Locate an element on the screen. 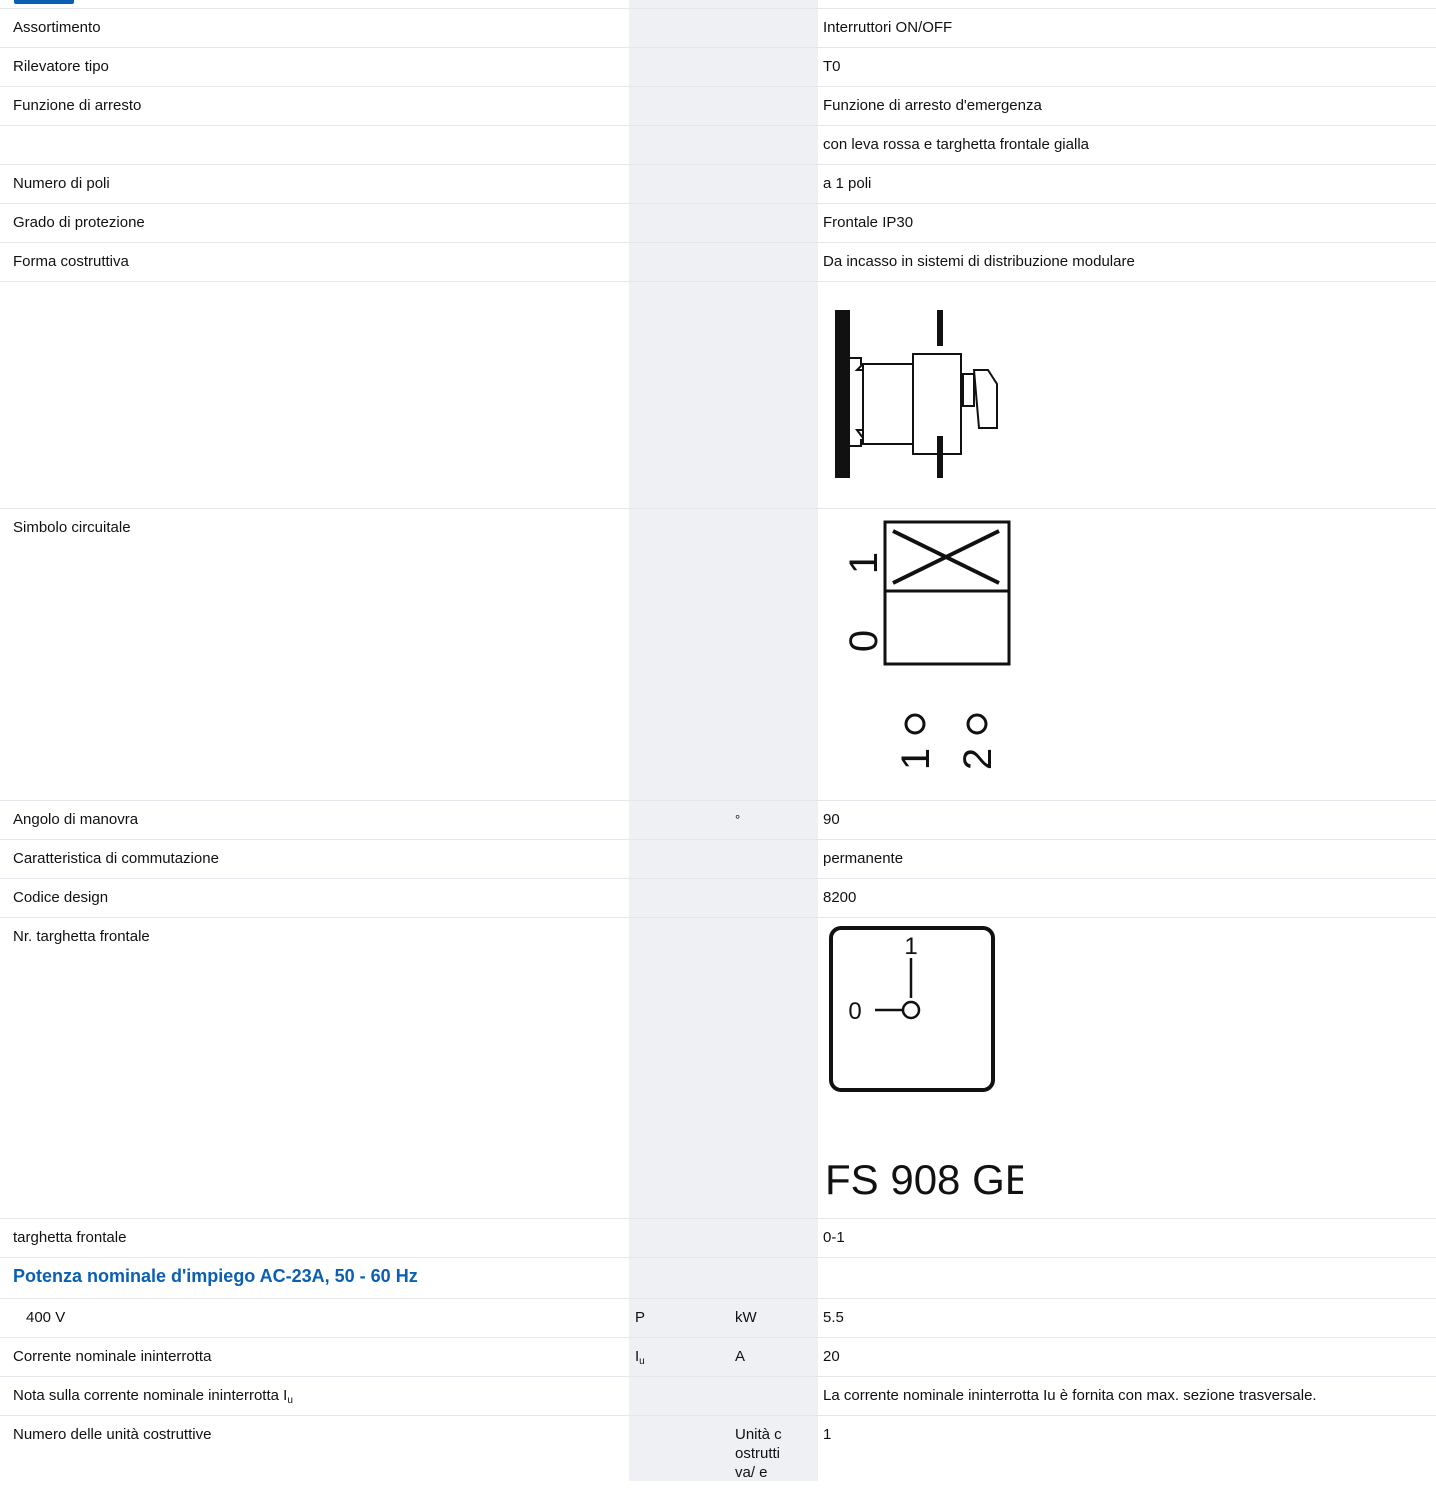  spec-row: Assortimento Interruttori ON/OFF is located at coordinates (718, 28).